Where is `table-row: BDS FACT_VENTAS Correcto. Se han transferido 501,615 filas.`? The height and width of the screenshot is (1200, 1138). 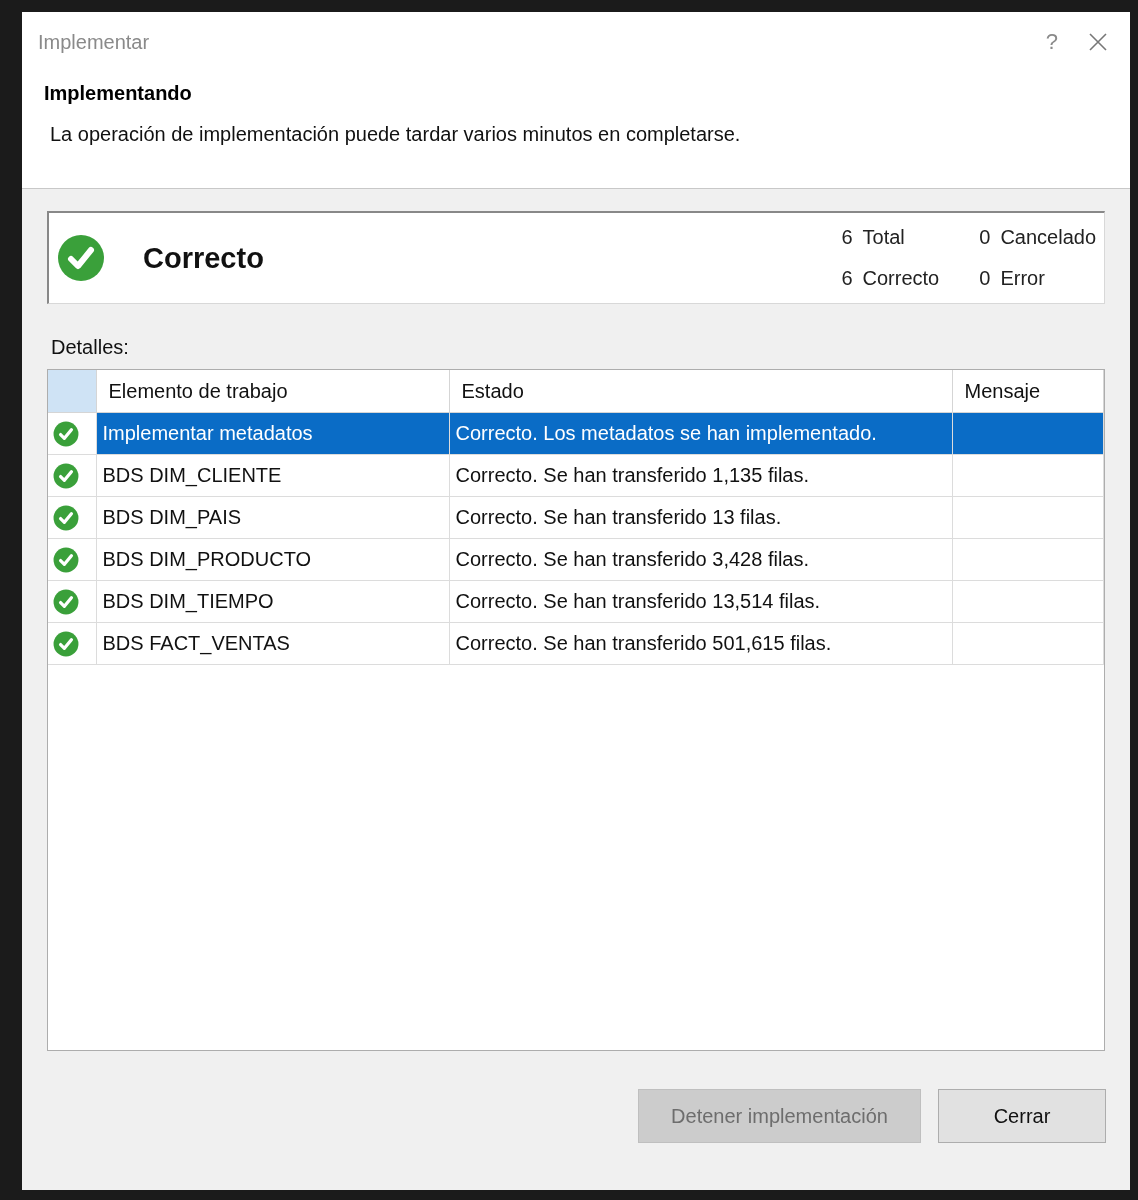 table-row: BDS FACT_VENTAS Correcto. Se han transferido 501,615 filas. is located at coordinates (576, 643).